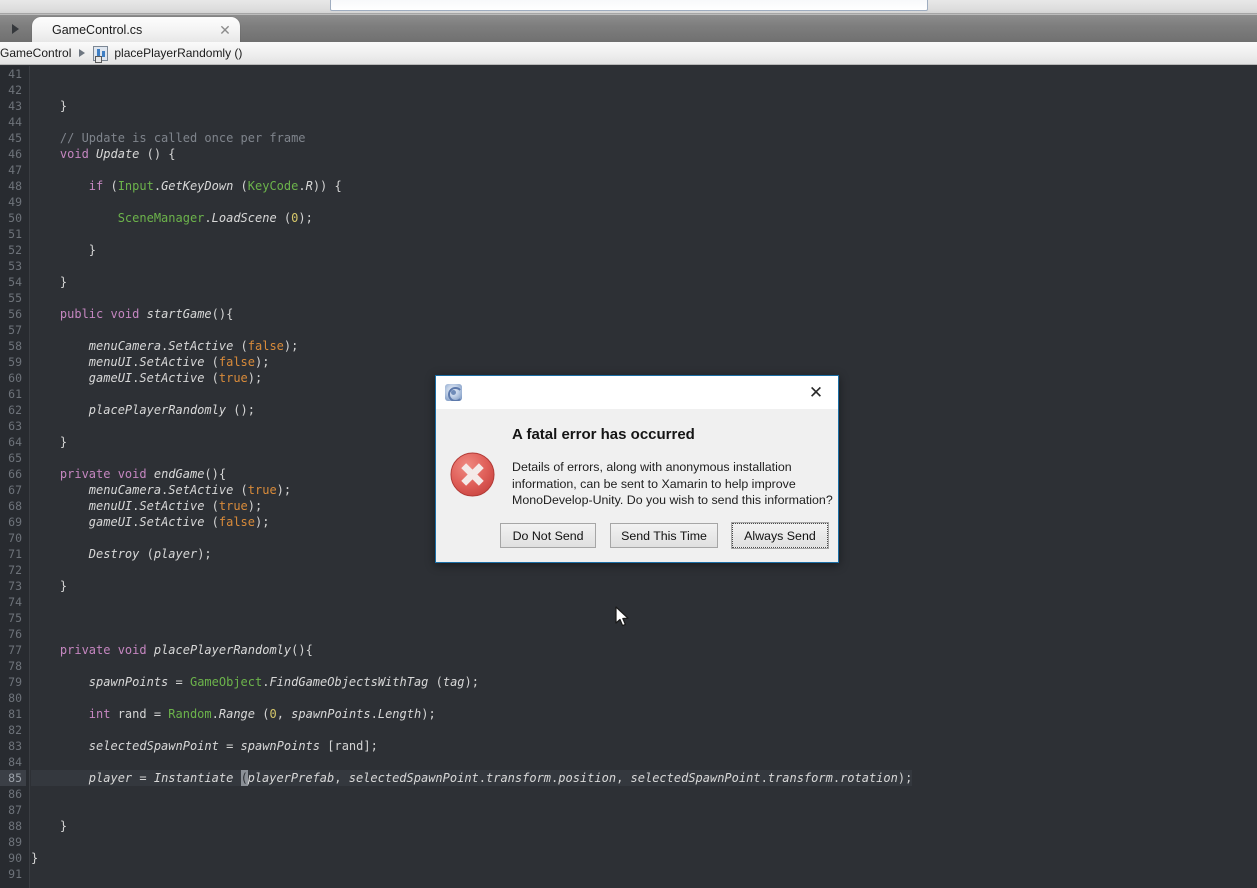 The height and width of the screenshot is (888, 1257). I want to click on code-line: 72, so click(628, 570).